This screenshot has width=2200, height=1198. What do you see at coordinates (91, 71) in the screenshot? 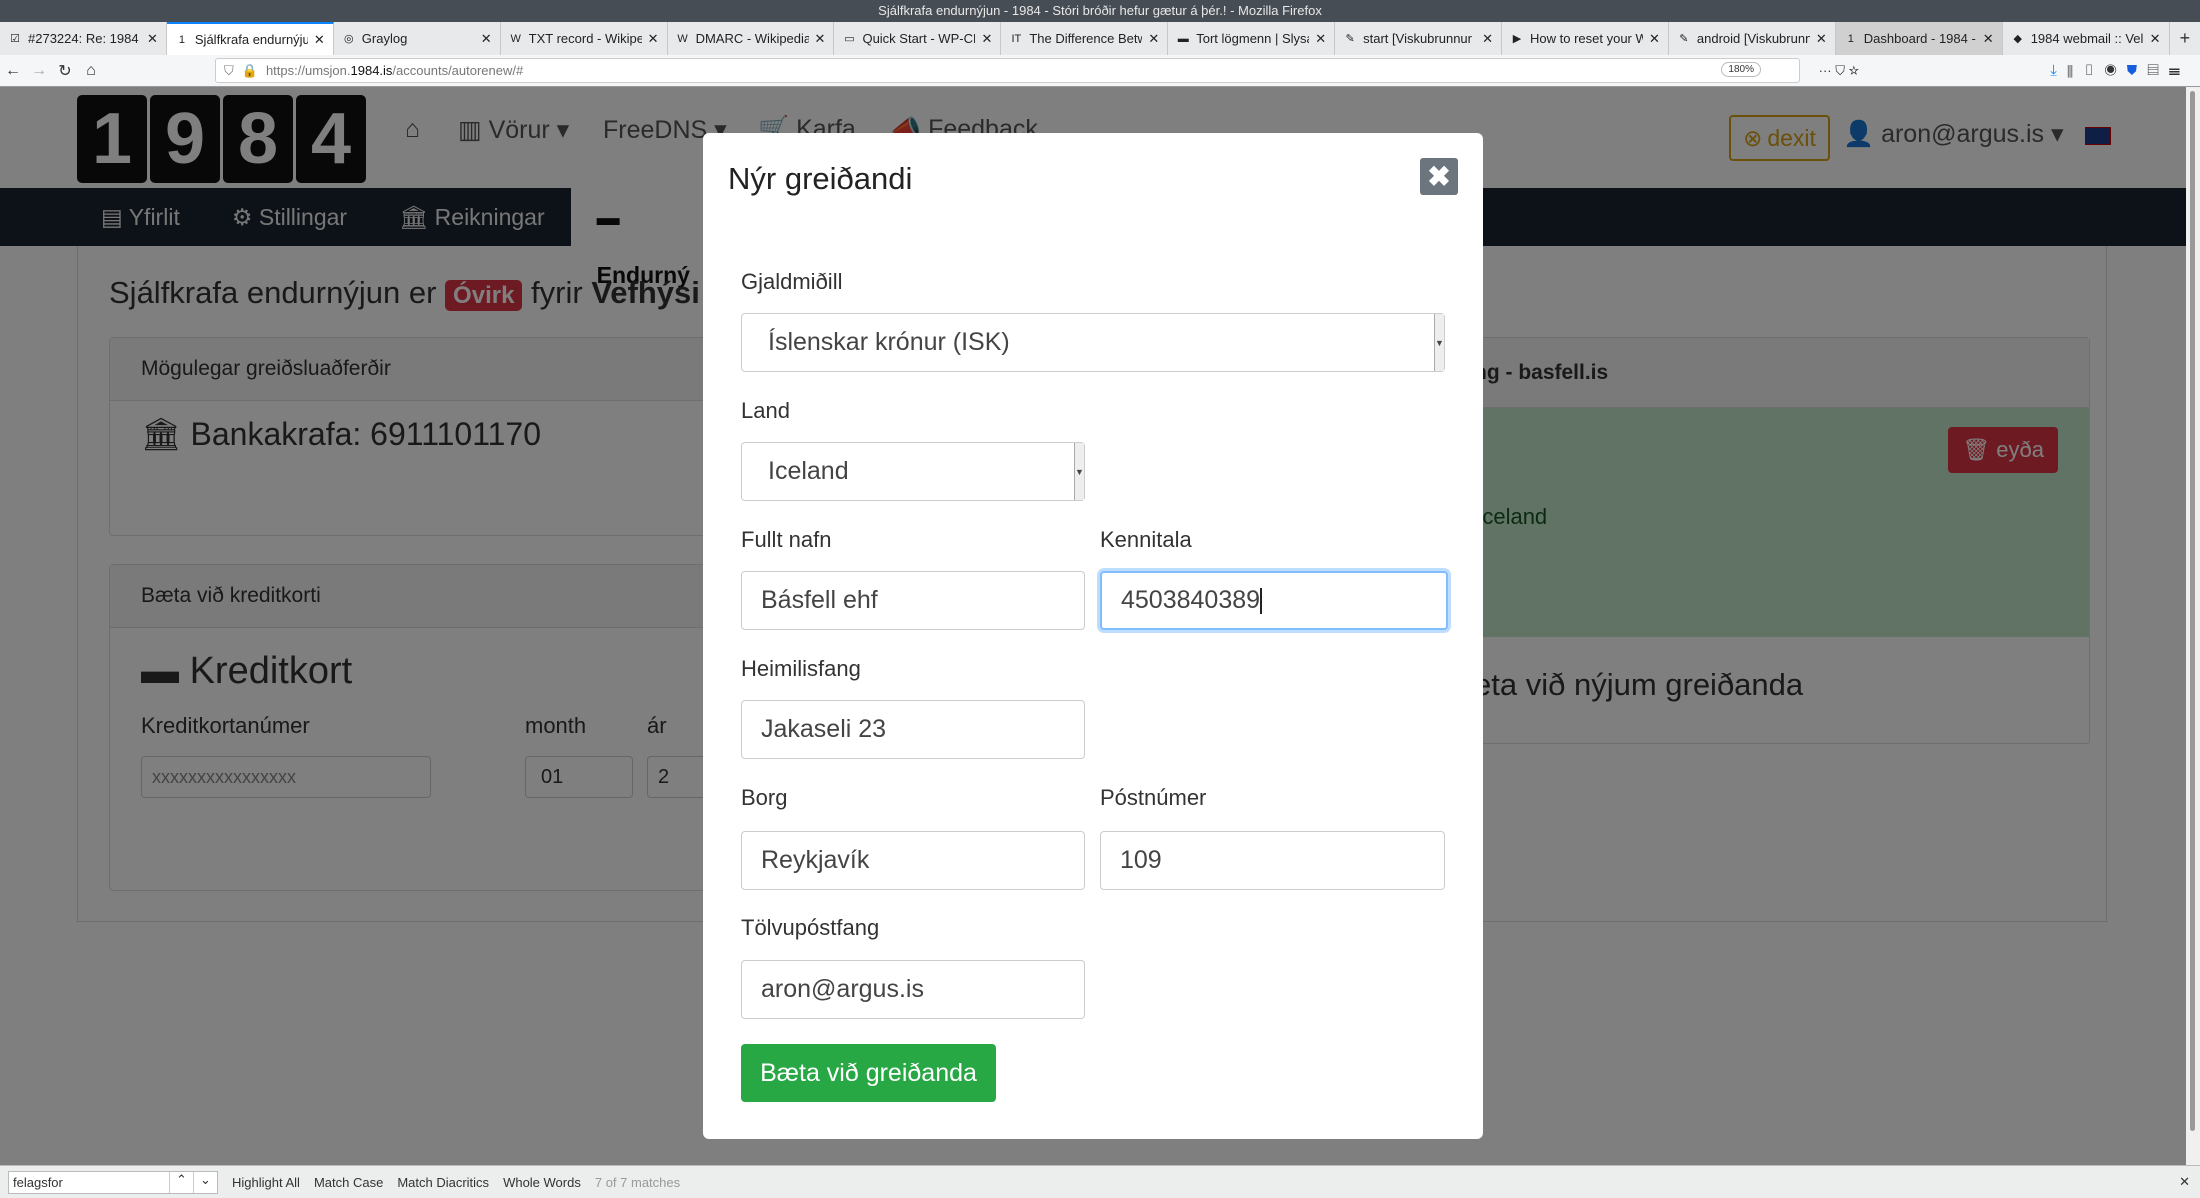
I see `home-icon: ⌂` at bounding box center [91, 71].